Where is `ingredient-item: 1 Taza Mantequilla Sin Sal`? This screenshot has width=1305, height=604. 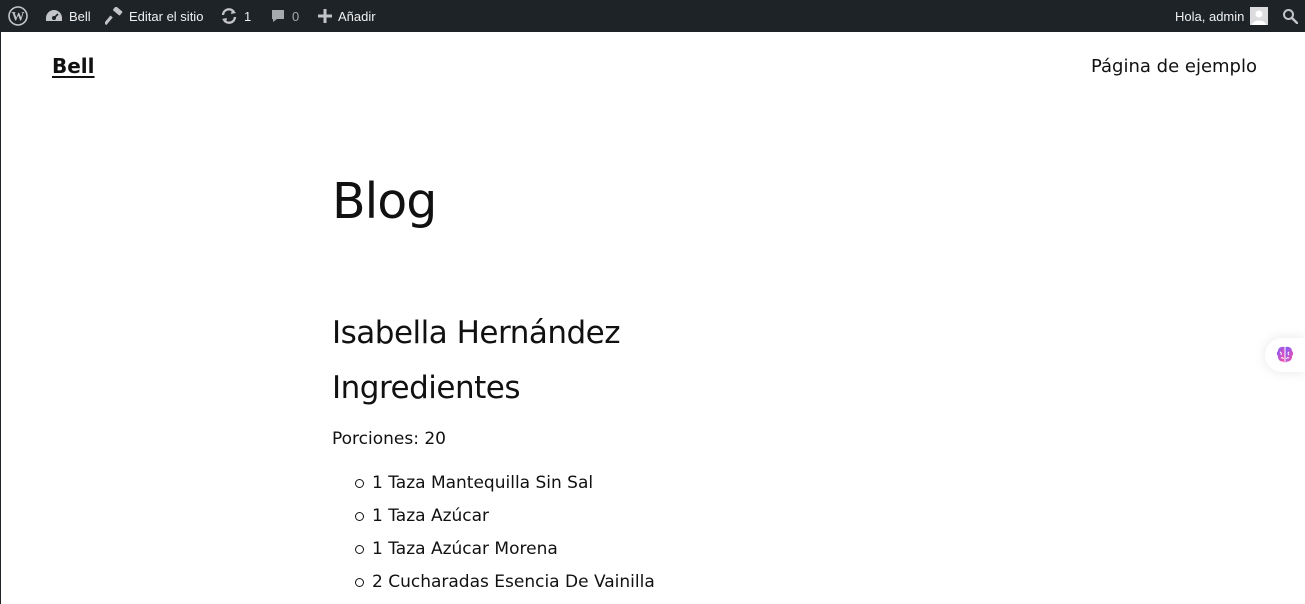
ingredient-item: 1 Taza Mantequilla Sin Sal is located at coordinates (505, 486).